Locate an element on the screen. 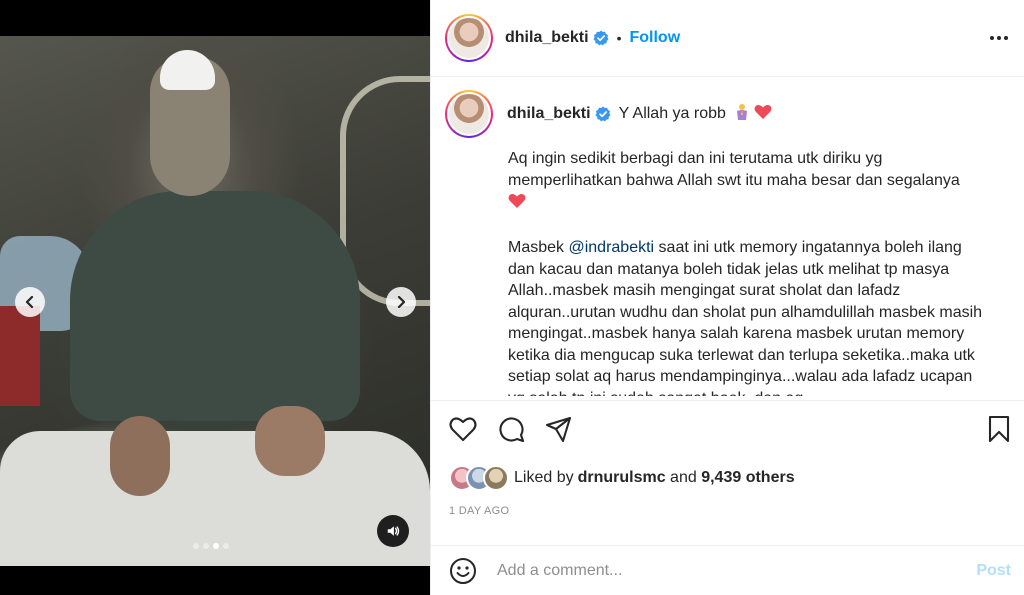 Image resolution: width=1024 pixels, height=595 pixels. speaker-icon is located at coordinates (393, 531).